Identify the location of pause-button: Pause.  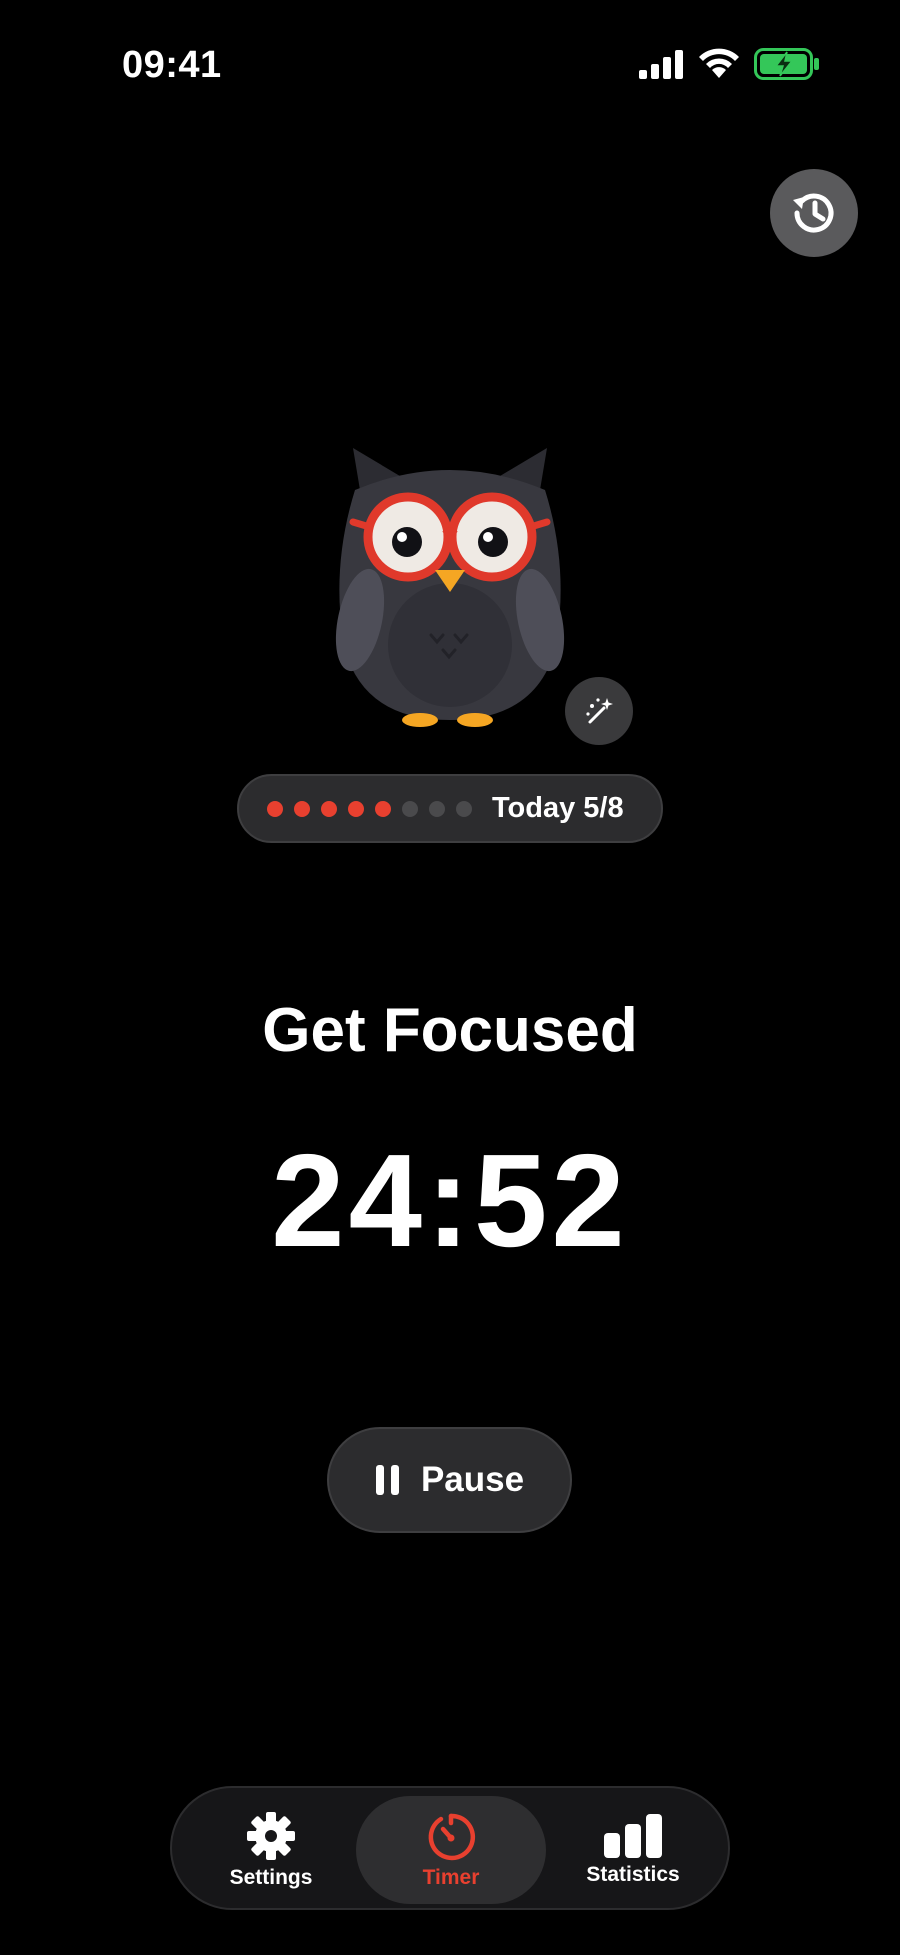
(449, 1480).